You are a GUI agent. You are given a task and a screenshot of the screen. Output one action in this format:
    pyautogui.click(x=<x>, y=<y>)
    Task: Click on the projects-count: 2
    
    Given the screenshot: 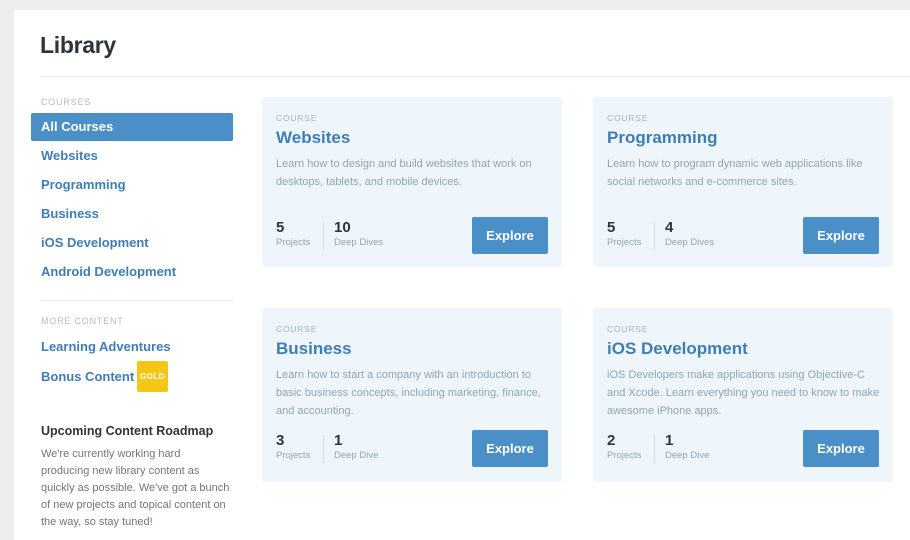 What is the action you would take?
    pyautogui.click(x=611, y=440)
    